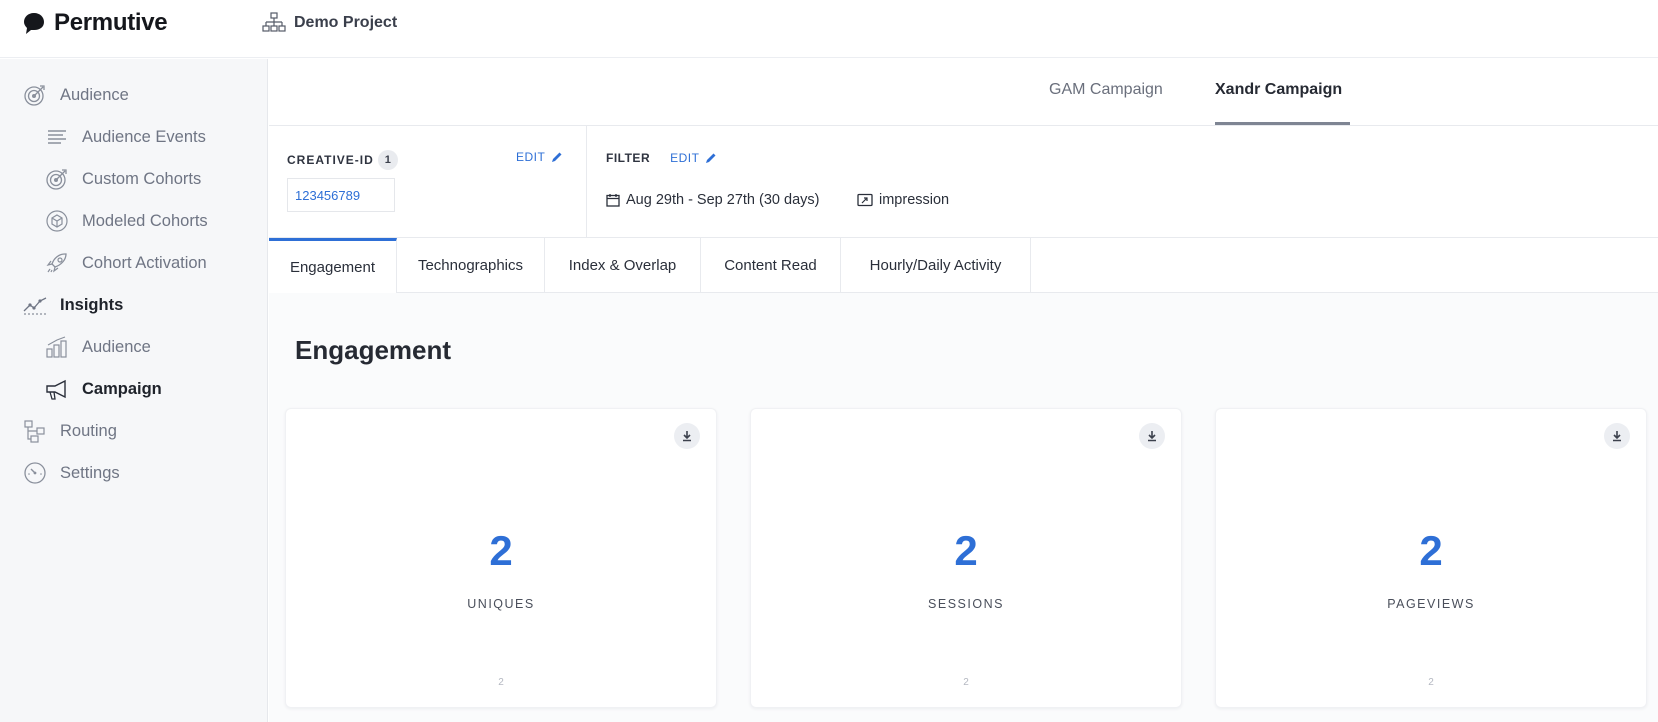 This screenshot has height=722, width=1658. I want to click on tab-label: Engagement, so click(332, 267).